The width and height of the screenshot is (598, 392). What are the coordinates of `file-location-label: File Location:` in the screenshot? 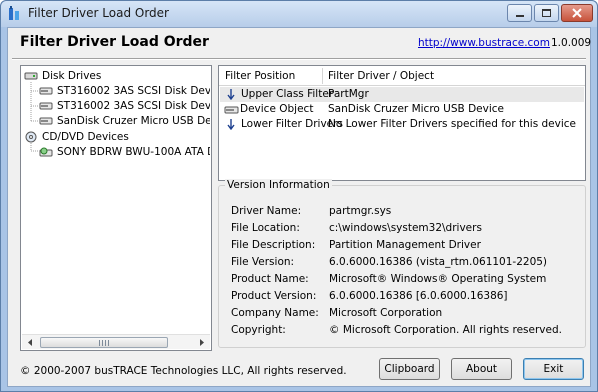 It's located at (265, 228).